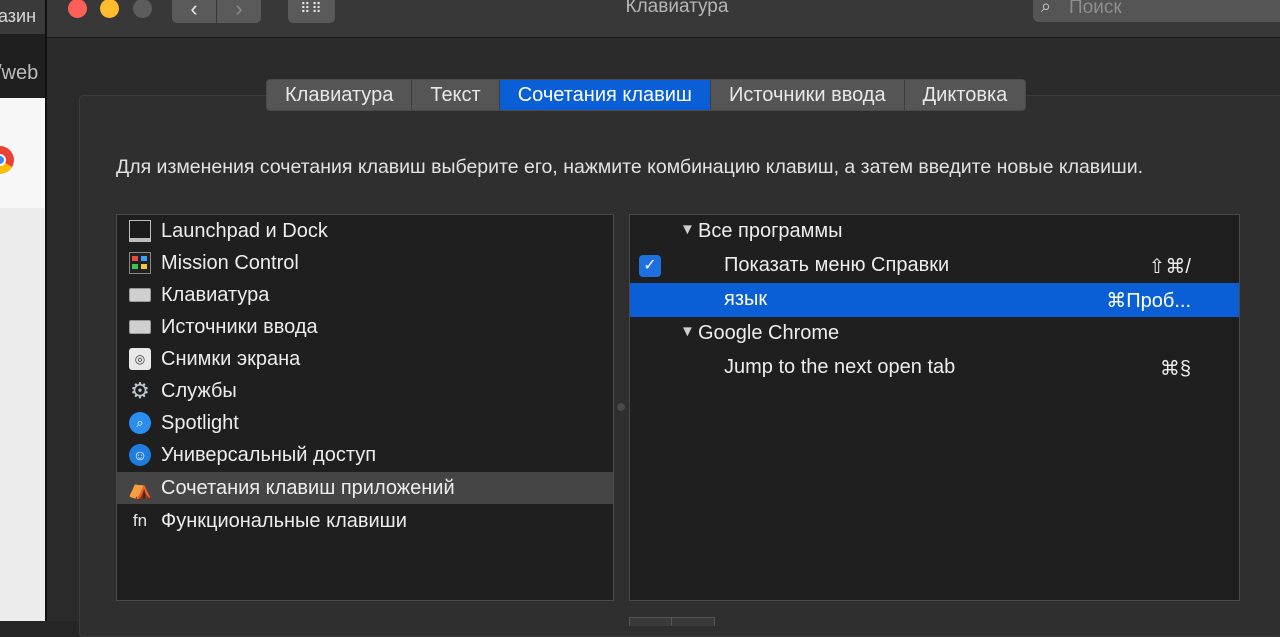 The height and width of the screenshot is (637, 1280). What do you see at coordinates (140, 263) in the screenshot?
I see `mission-control-icon` at bounding box center [140, 263].